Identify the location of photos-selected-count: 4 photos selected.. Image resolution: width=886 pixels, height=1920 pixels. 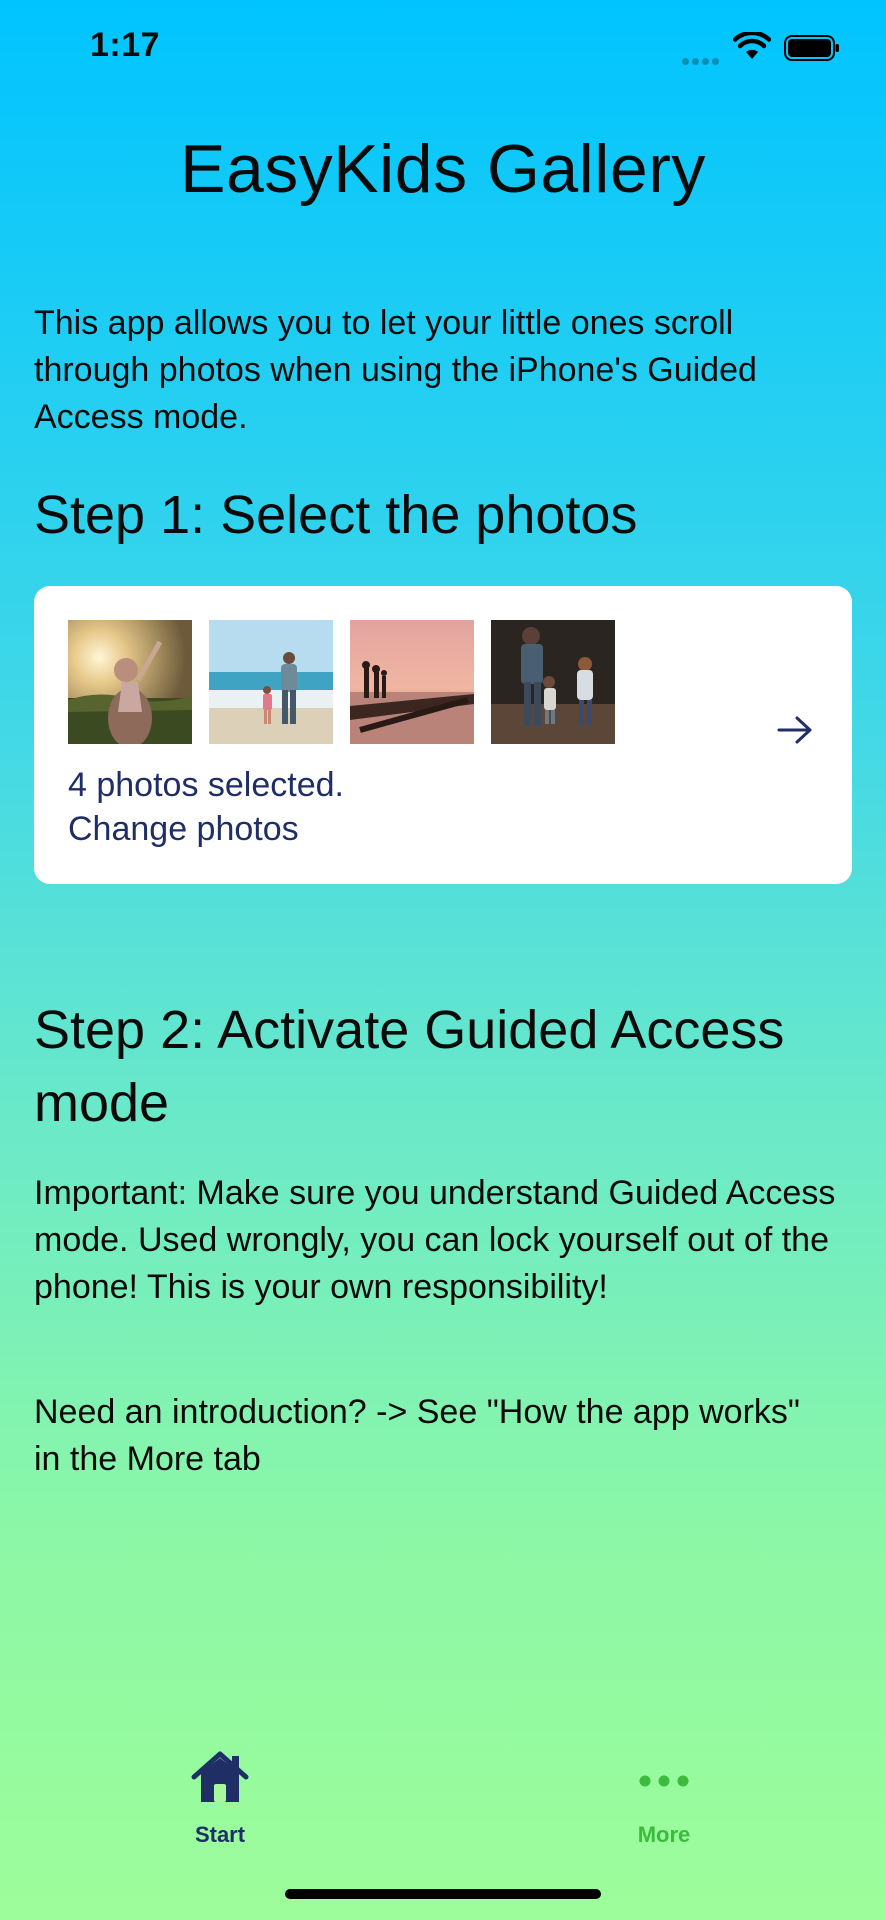
(206, 785).